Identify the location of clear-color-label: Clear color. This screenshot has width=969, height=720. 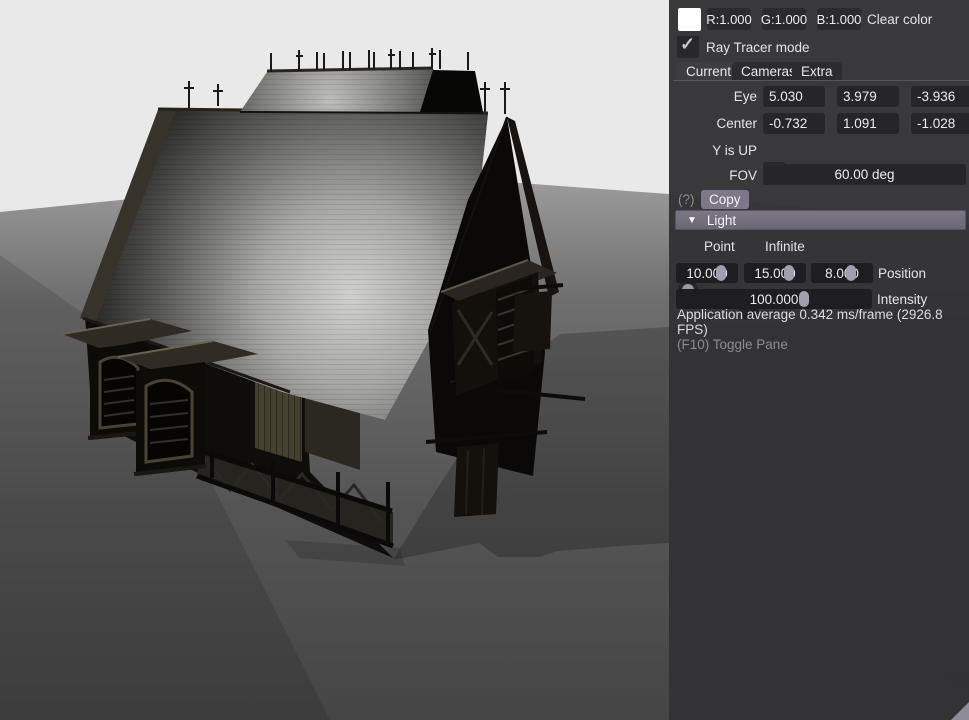
(900, 19).